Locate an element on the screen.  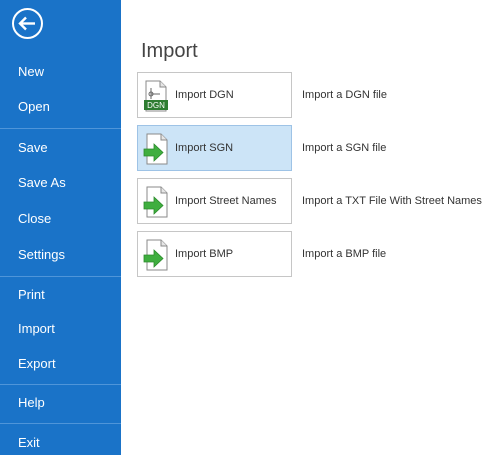
command-description: Import a DGN file is located at coordinates (344, 95).